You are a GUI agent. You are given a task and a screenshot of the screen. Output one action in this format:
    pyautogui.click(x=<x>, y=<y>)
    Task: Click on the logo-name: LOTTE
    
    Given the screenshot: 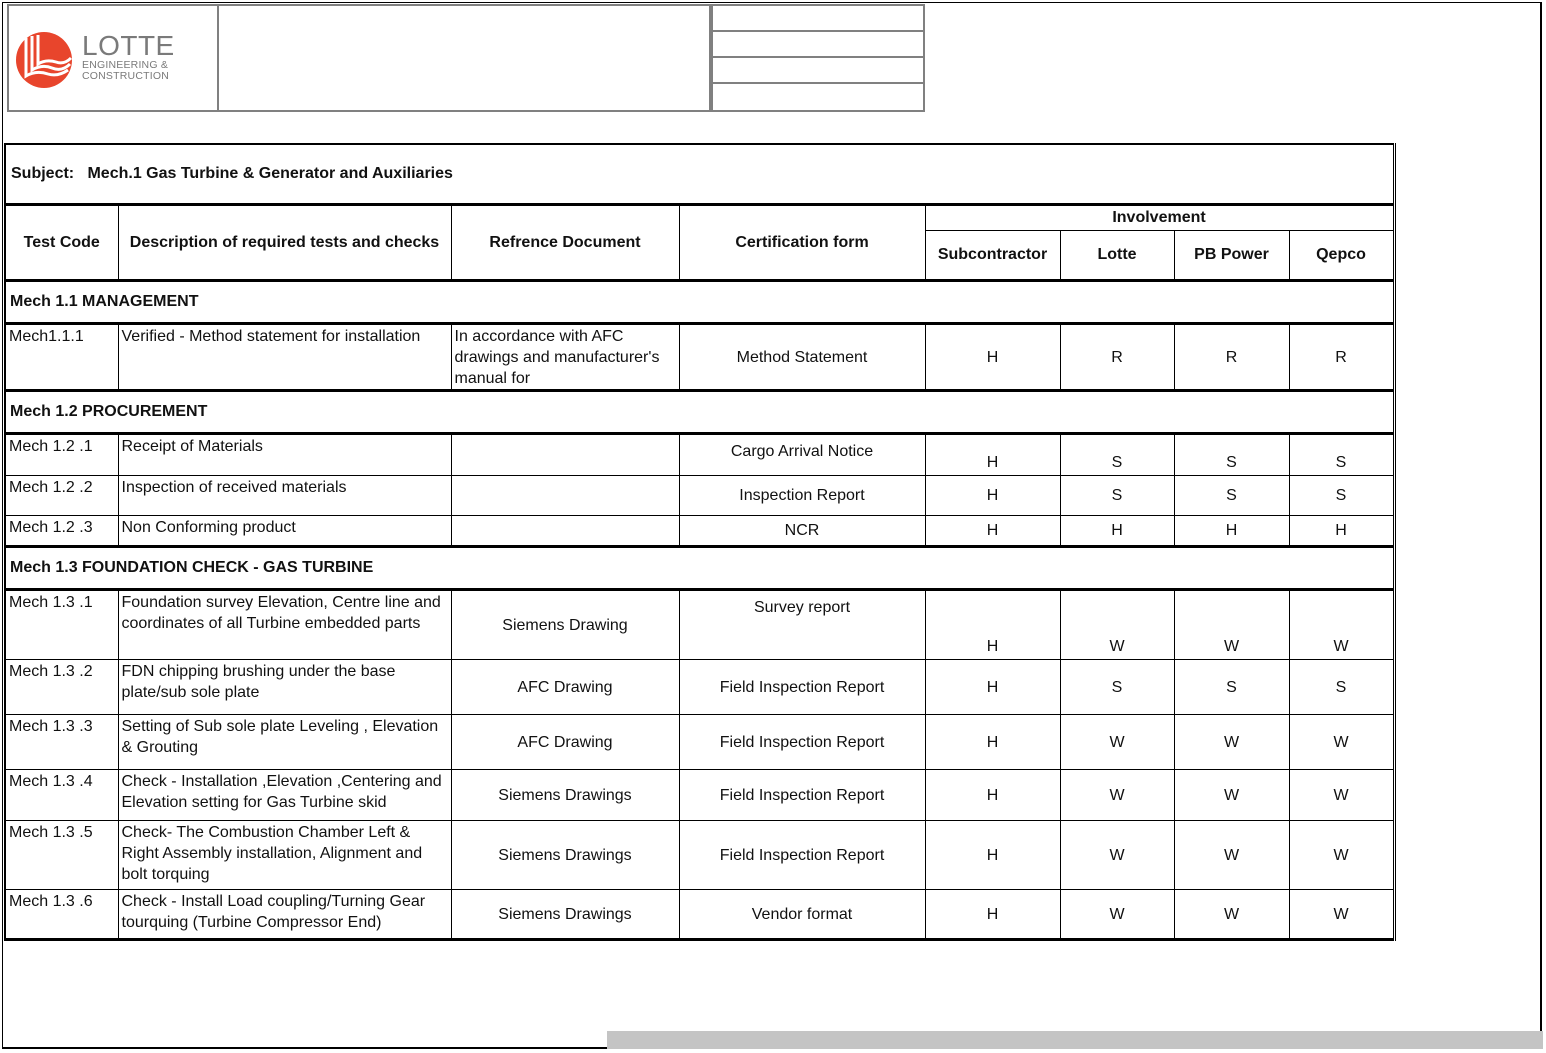 What is the action you would take?
    pyautogui.click(x=128, y=45)
    